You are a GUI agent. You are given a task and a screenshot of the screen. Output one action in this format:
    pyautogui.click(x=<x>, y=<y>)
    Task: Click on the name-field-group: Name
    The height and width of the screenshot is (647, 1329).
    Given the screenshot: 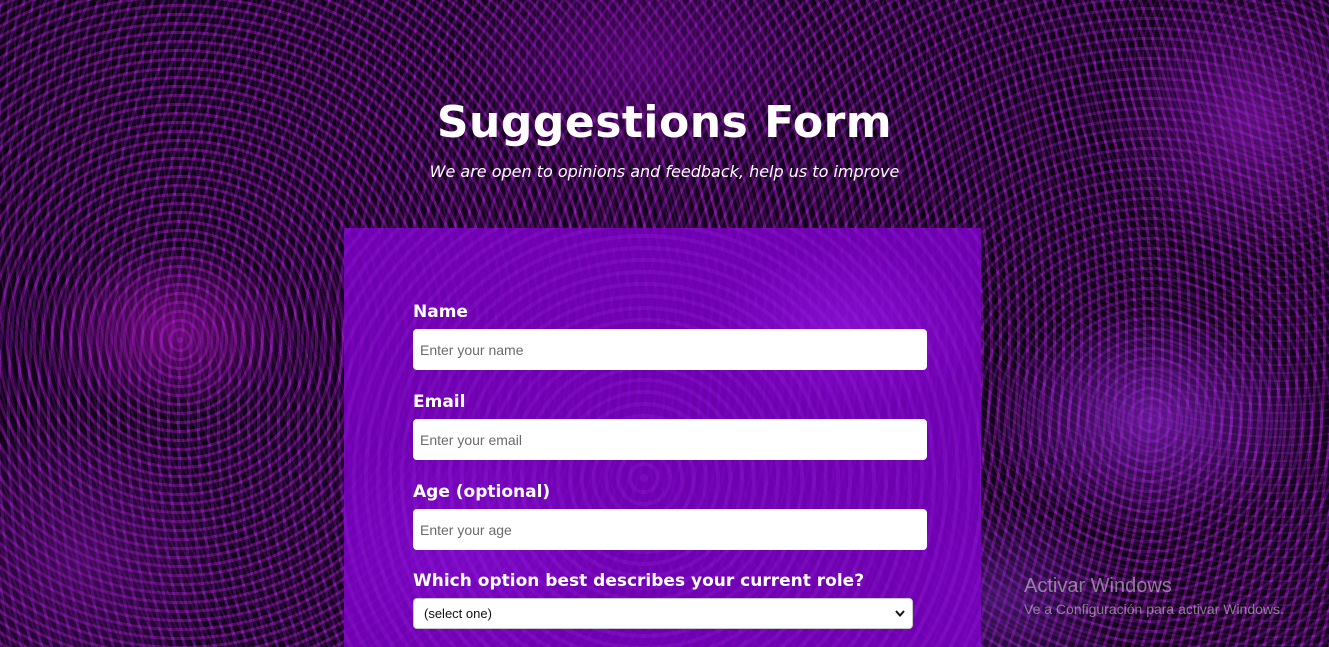 What is the action you would take?
    pyautogui.click(x=670, y=335)
    